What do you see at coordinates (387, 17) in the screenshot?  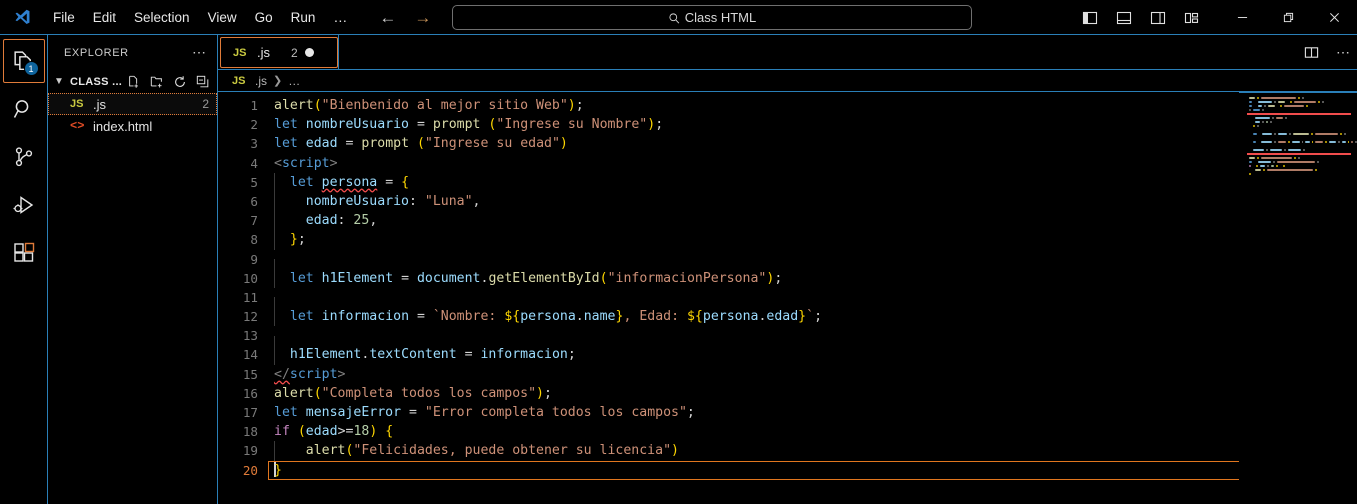 I see `arrow-left-icon: ←` at bounding box center [387, 17].